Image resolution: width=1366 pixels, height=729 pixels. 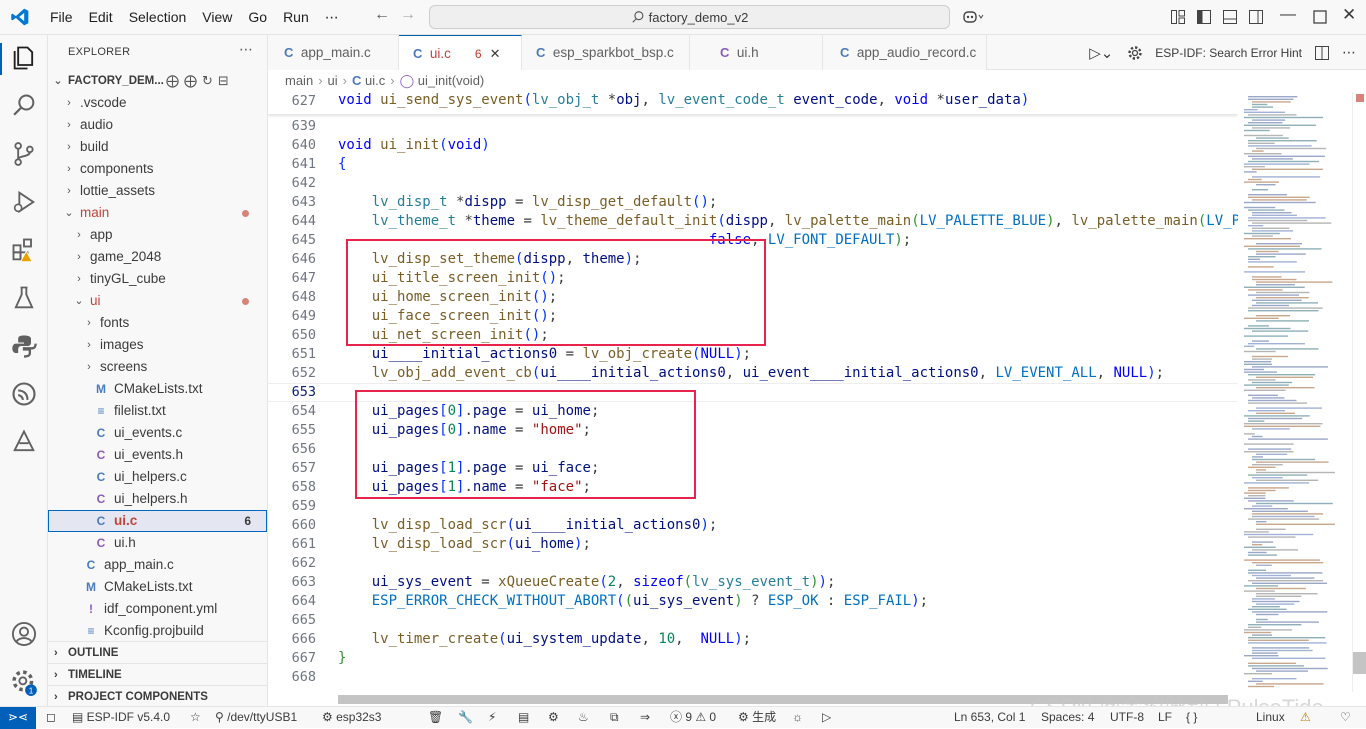 What do you see at coordinates (157, 279) in the screenshot?
I see `tree-folder-tinygl-cube: › tinyGL_cube` at bounding box center [157, 279].